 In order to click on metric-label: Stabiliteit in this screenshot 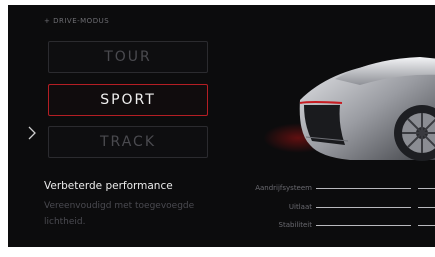, I will do `click(295, 225)`.